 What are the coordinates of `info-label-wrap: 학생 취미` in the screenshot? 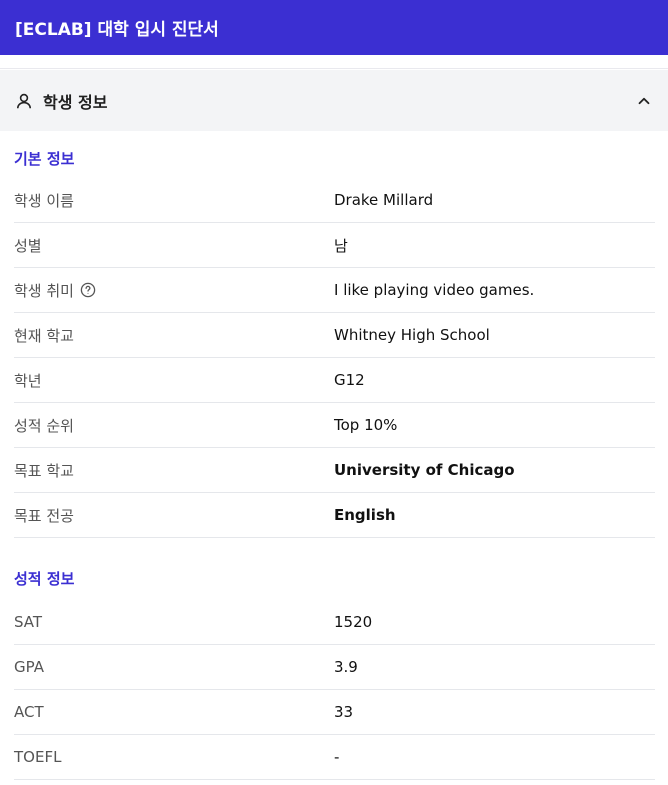 It's located at (174, 290).